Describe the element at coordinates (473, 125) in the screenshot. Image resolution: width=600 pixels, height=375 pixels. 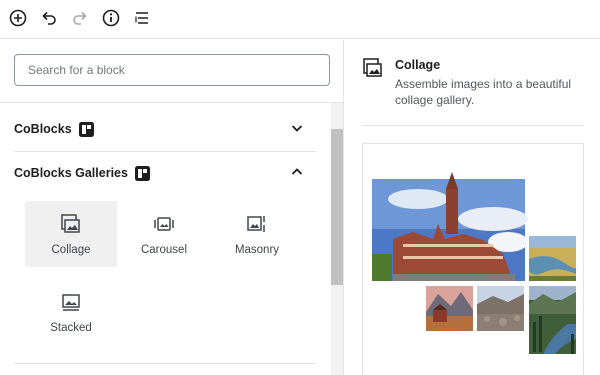
I see `preview-divider` at that location.